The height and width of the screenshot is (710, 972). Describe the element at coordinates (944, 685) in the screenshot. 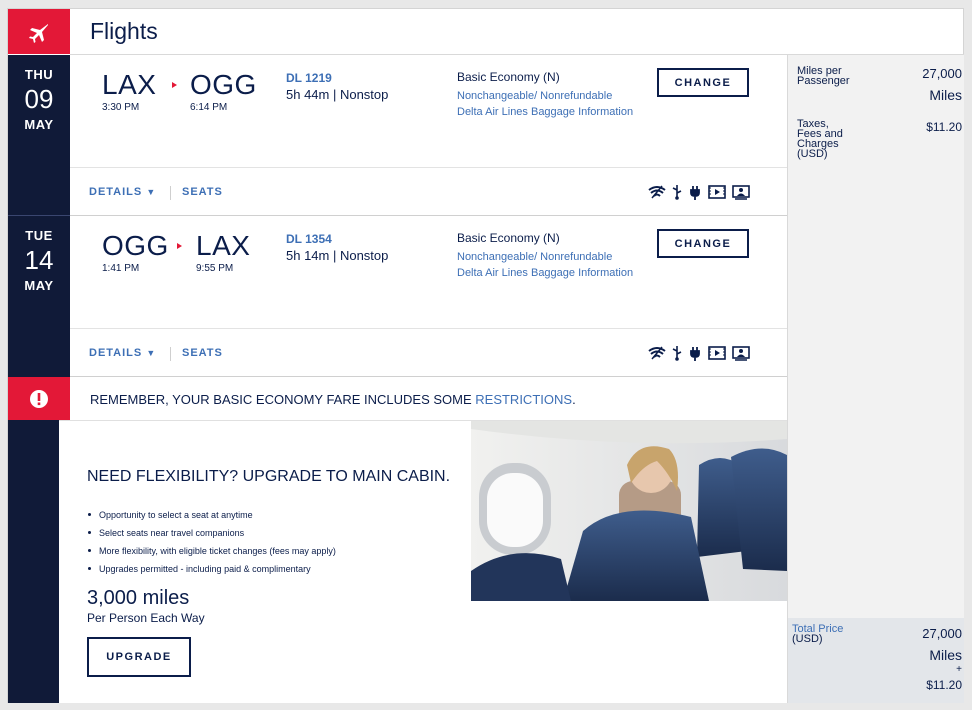

I see `total-taxes: $11.20` at that location.